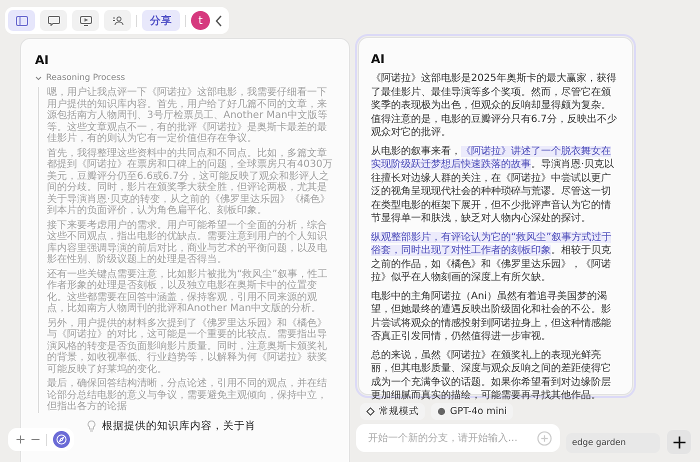 The height and width of the screenshot is (462, 700). I want to click on user-avatar: t, so click(200, 20).